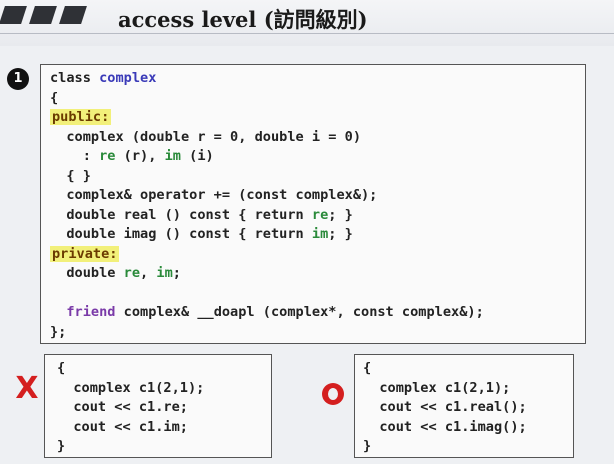 This screenshot has height=464, width=614. I want to click on code-token: double imag () const { return, so click(181, 234).